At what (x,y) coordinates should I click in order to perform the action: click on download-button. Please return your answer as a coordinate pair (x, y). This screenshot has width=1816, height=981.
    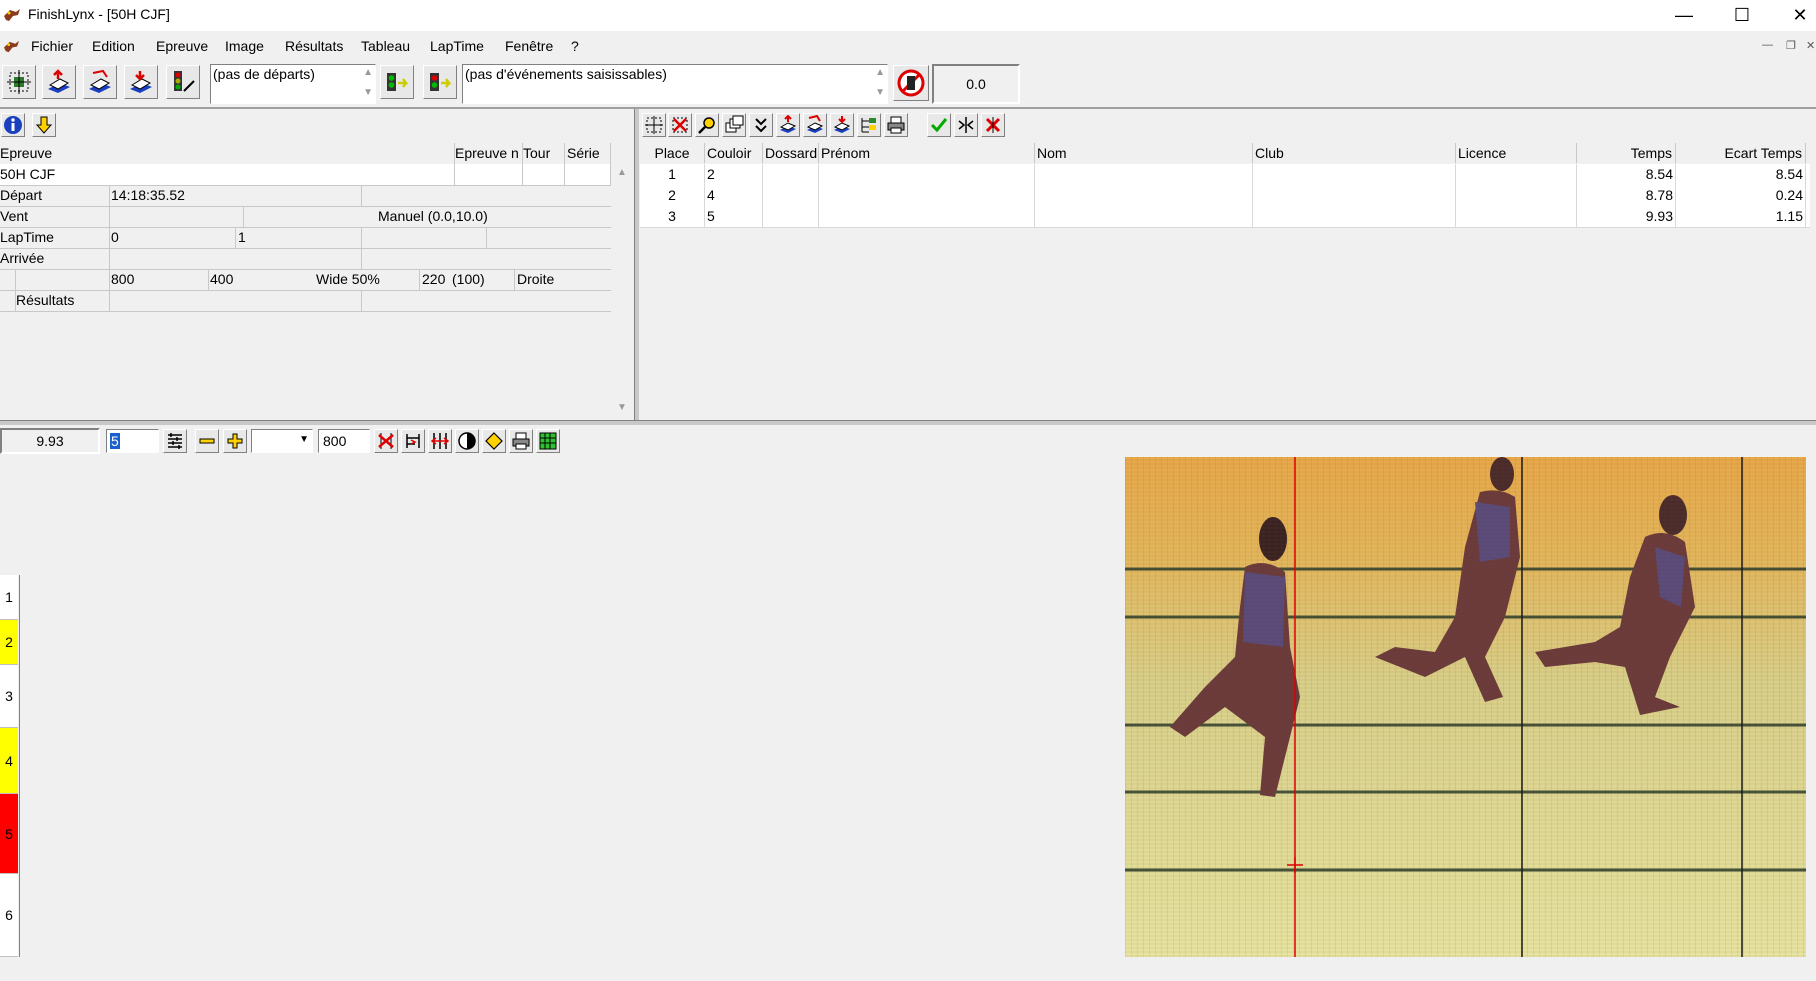
    Looking at the image, I should click on (44, 125).